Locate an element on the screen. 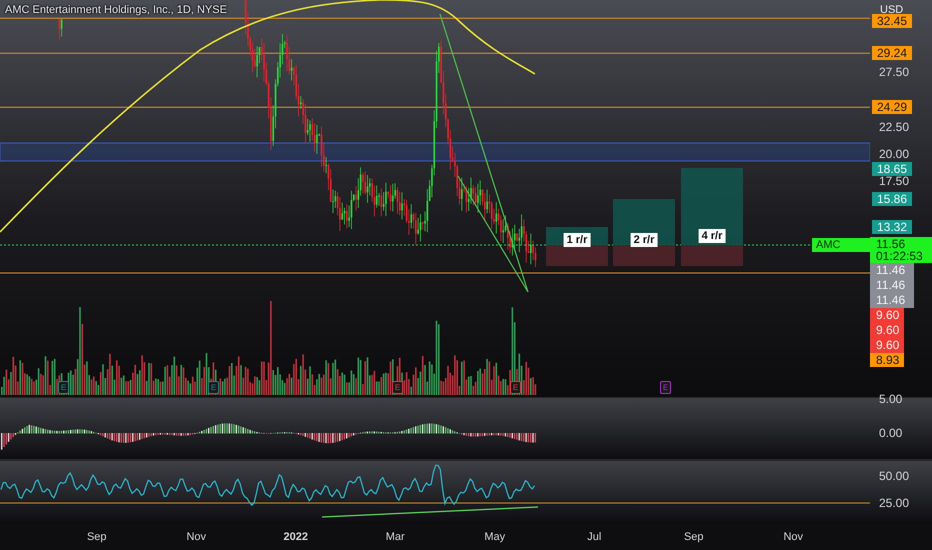 Image resolution: width=932 pixels, height=550 pixels. macd-tick: 0.00 is located at coordinates (890, 433).